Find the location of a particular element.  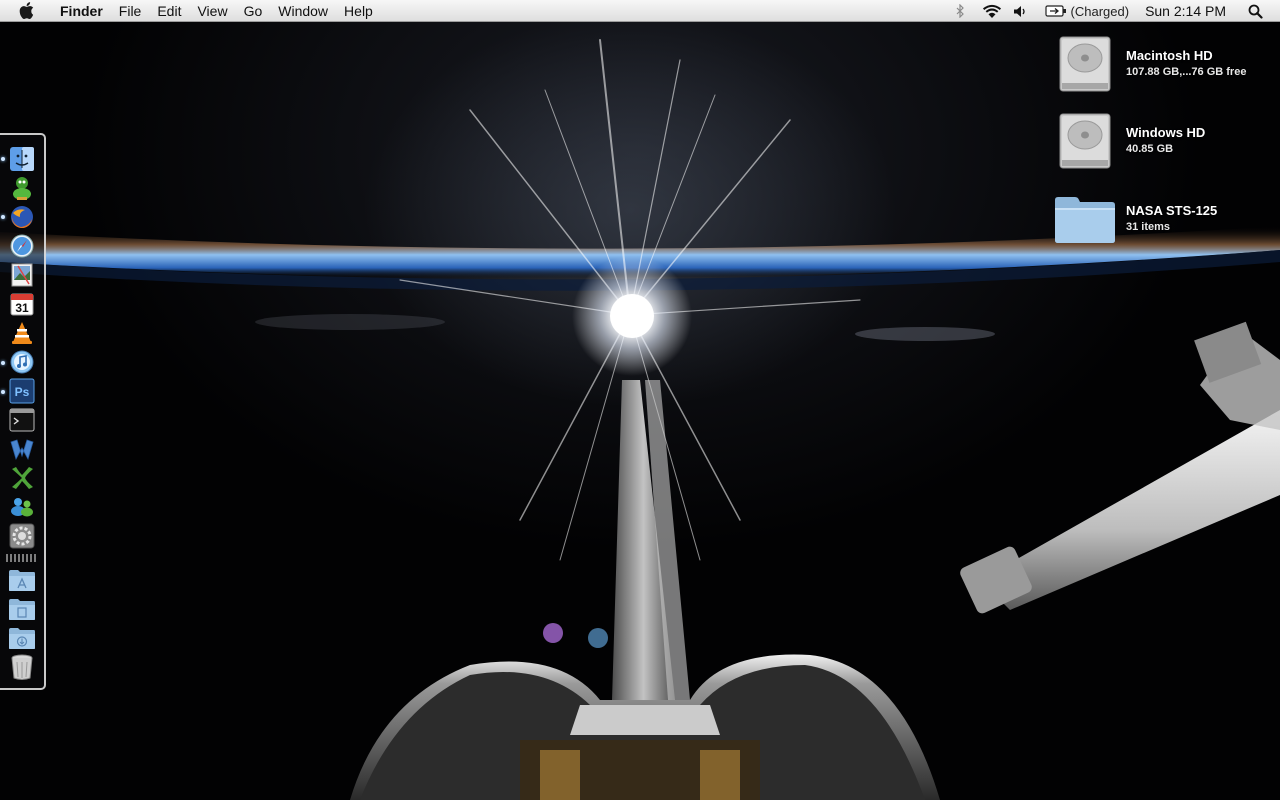

dock: 31 Ps is located at coordinates (23, 411).